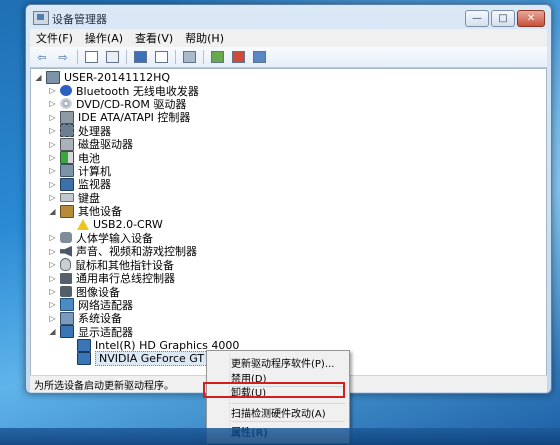 This screenshot has width=560, height=445. Describe the element at coordinates (204, 38) in the screenshot. I see `menu-help: 帮助(H)` at that location.